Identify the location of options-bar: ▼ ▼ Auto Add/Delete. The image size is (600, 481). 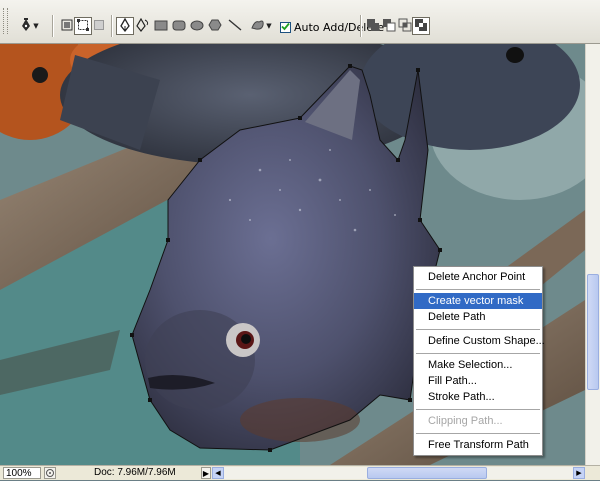
(300, 22).